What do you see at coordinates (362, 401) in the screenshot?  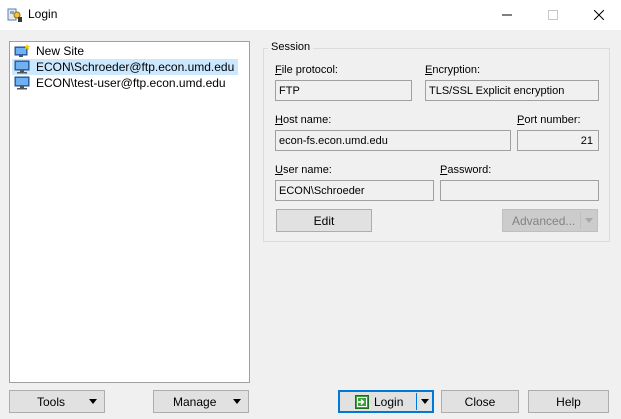 I see `login-icon` at bounding box center [362, 401].